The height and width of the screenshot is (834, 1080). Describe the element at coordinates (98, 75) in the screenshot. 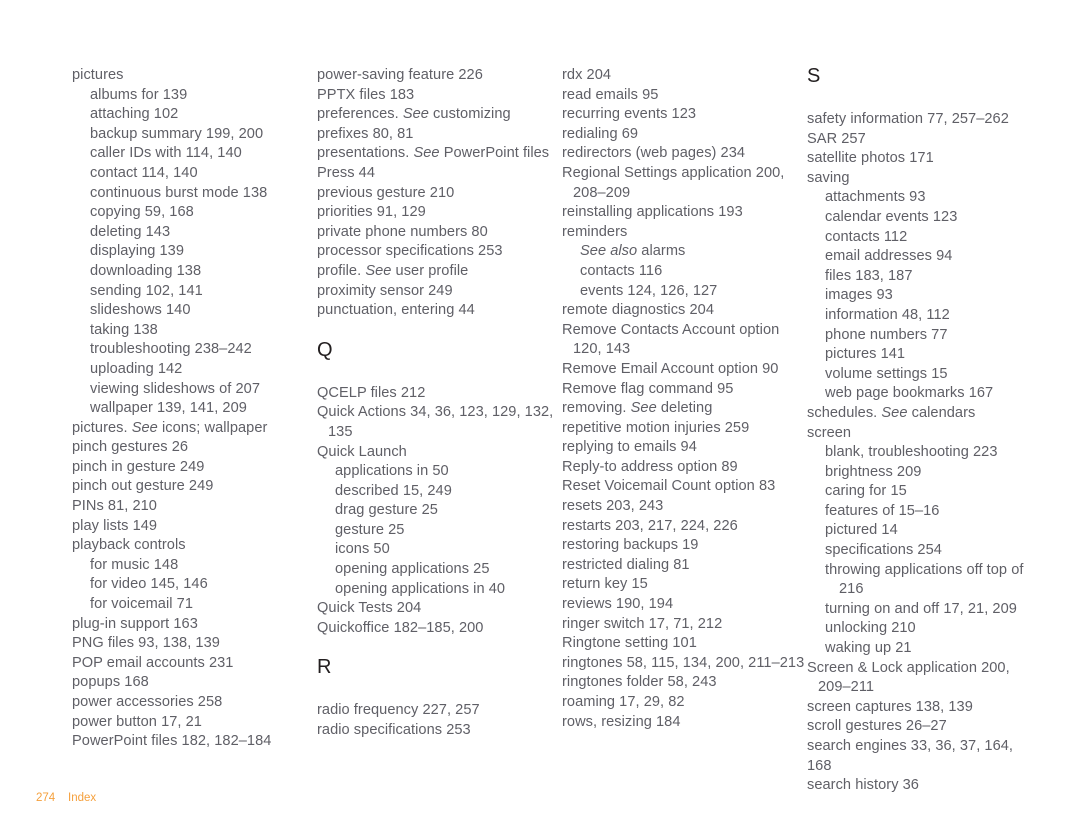

I see `index-entry: pictures` at that location.